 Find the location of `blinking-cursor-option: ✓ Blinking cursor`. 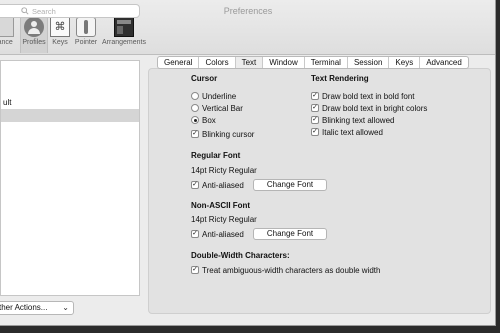

blinking-cursor-option: ✓ Blinking cursor is located at coordinates (222, 134).